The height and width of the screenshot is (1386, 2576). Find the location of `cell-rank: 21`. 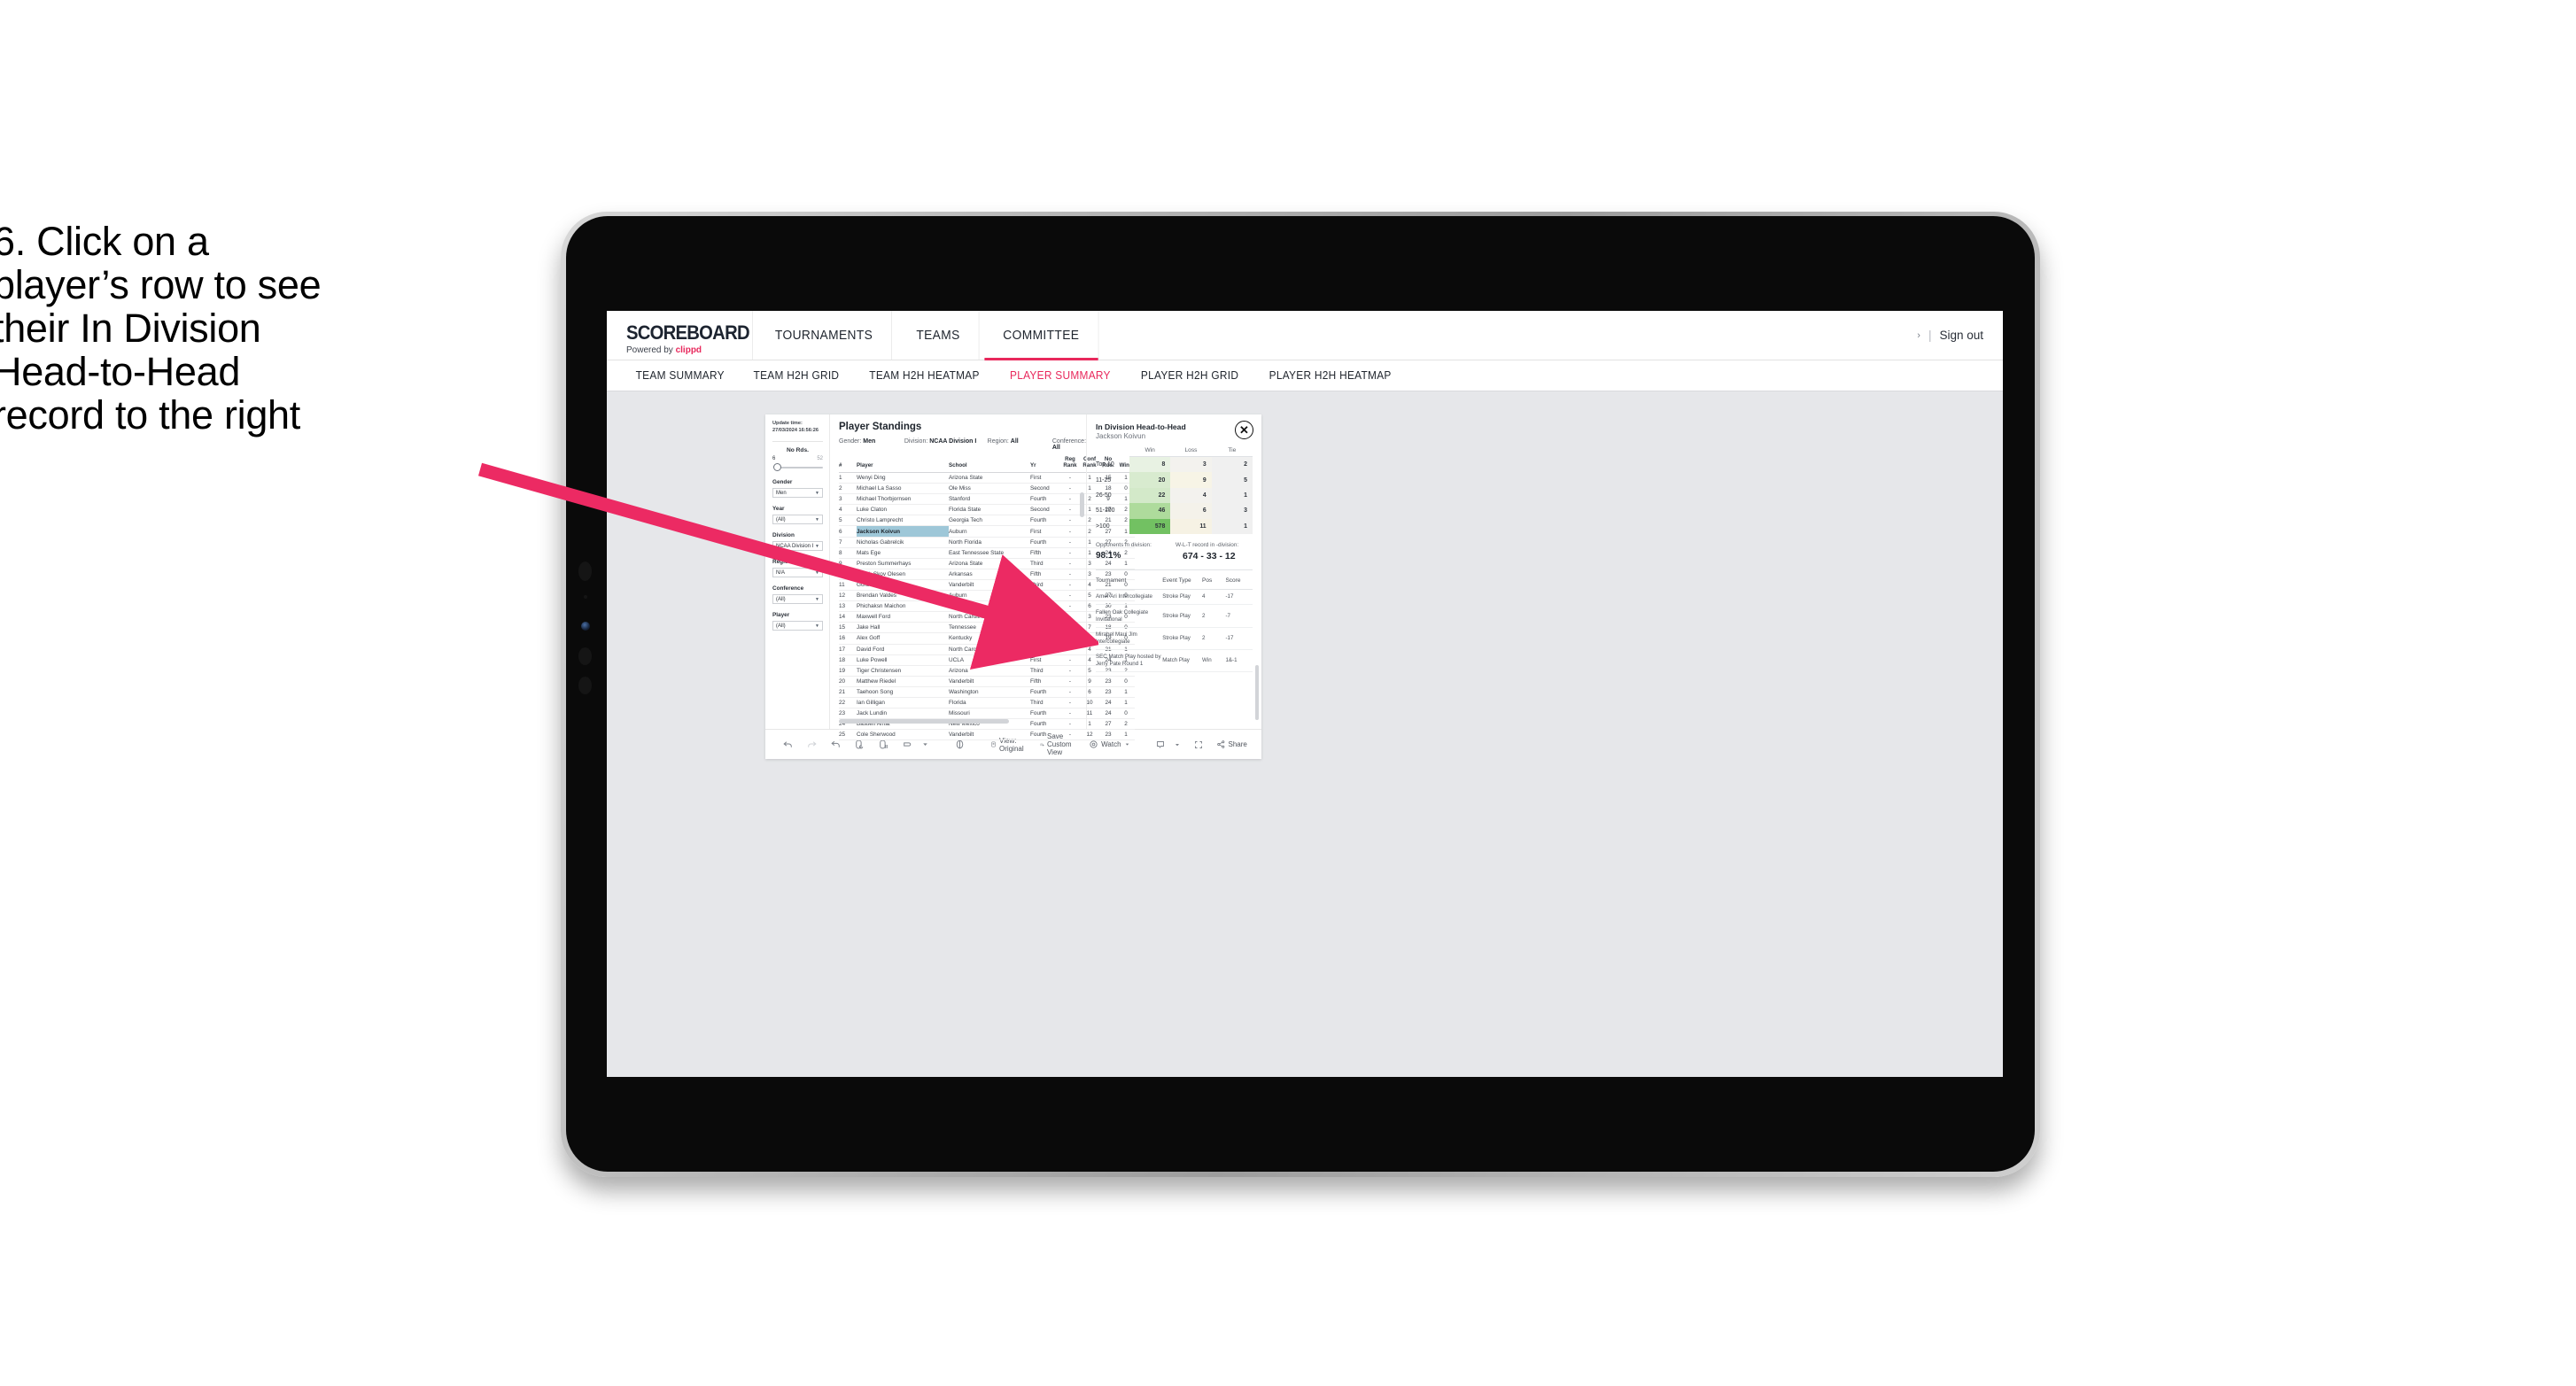

cell-rank: 21 is located at coordinates (848, 692).